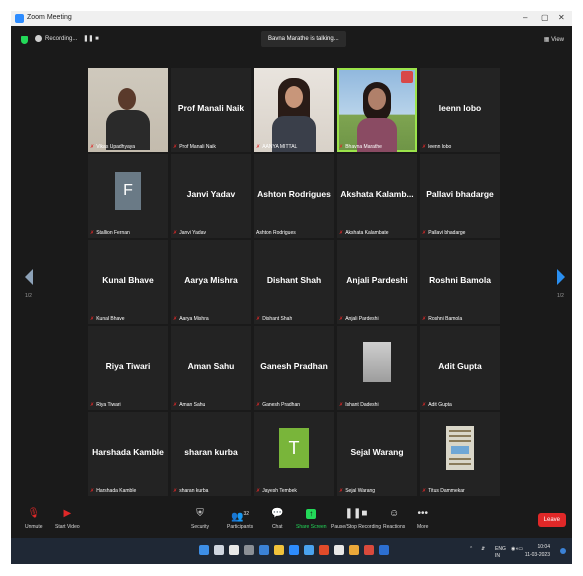 This screenshot has height=576, width=583. What do you see at coordinates (537, 551) in the screenshot?
I see `taskbar-clock: 10:04 11-03-2023` at bounding box center [537, 551].